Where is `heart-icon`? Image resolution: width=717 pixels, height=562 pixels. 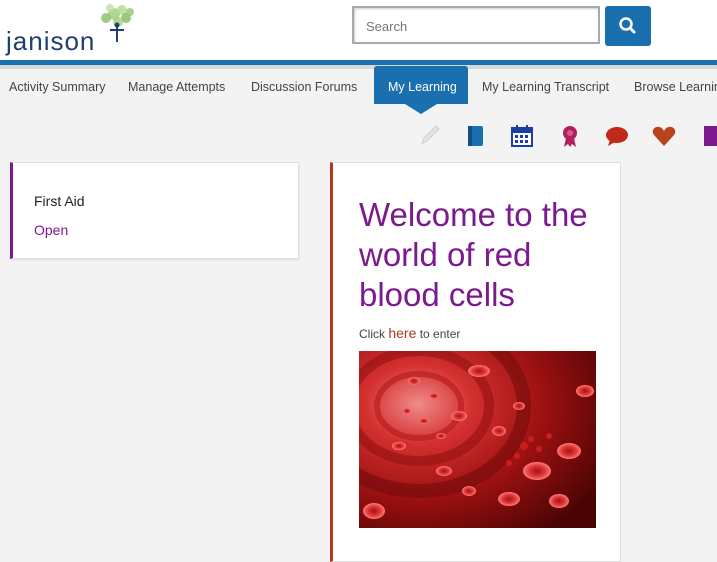
heart-icon is located at coordinates (664, 136).